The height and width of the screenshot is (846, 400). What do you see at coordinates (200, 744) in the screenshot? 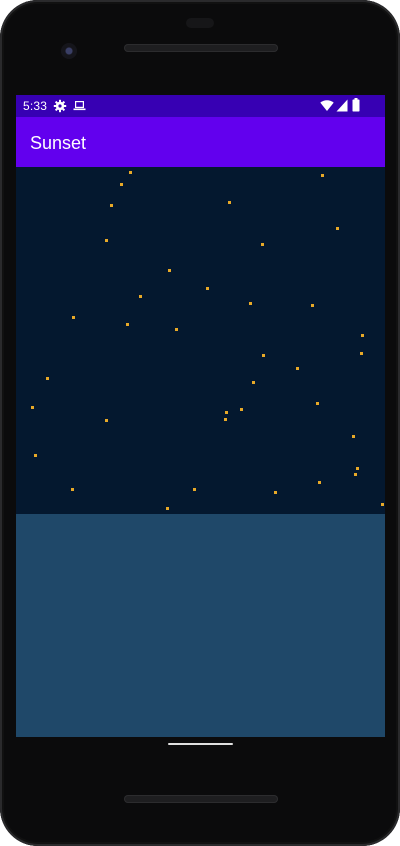
I see `home-gesture-handle` at bounding box center [200, 744].